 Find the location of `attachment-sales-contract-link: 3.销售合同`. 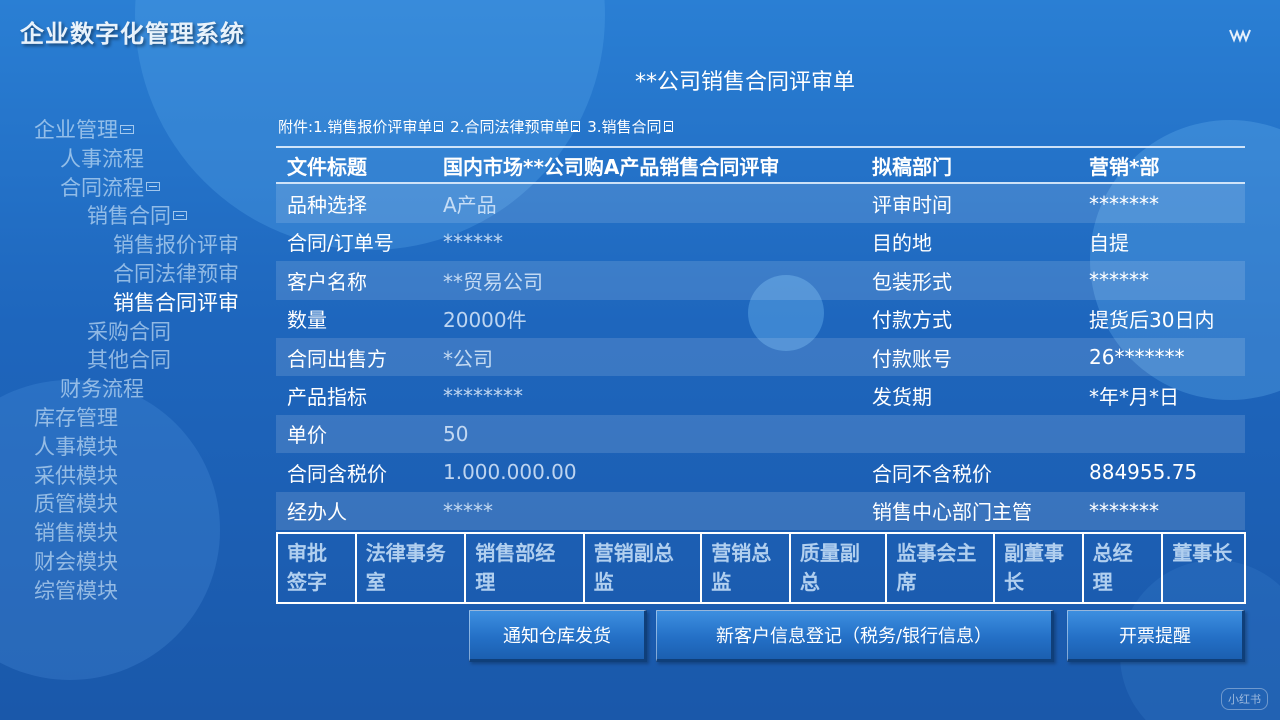

attachment-sales-contract-link: 3.销售合同 is located at coordinates (630, 127).